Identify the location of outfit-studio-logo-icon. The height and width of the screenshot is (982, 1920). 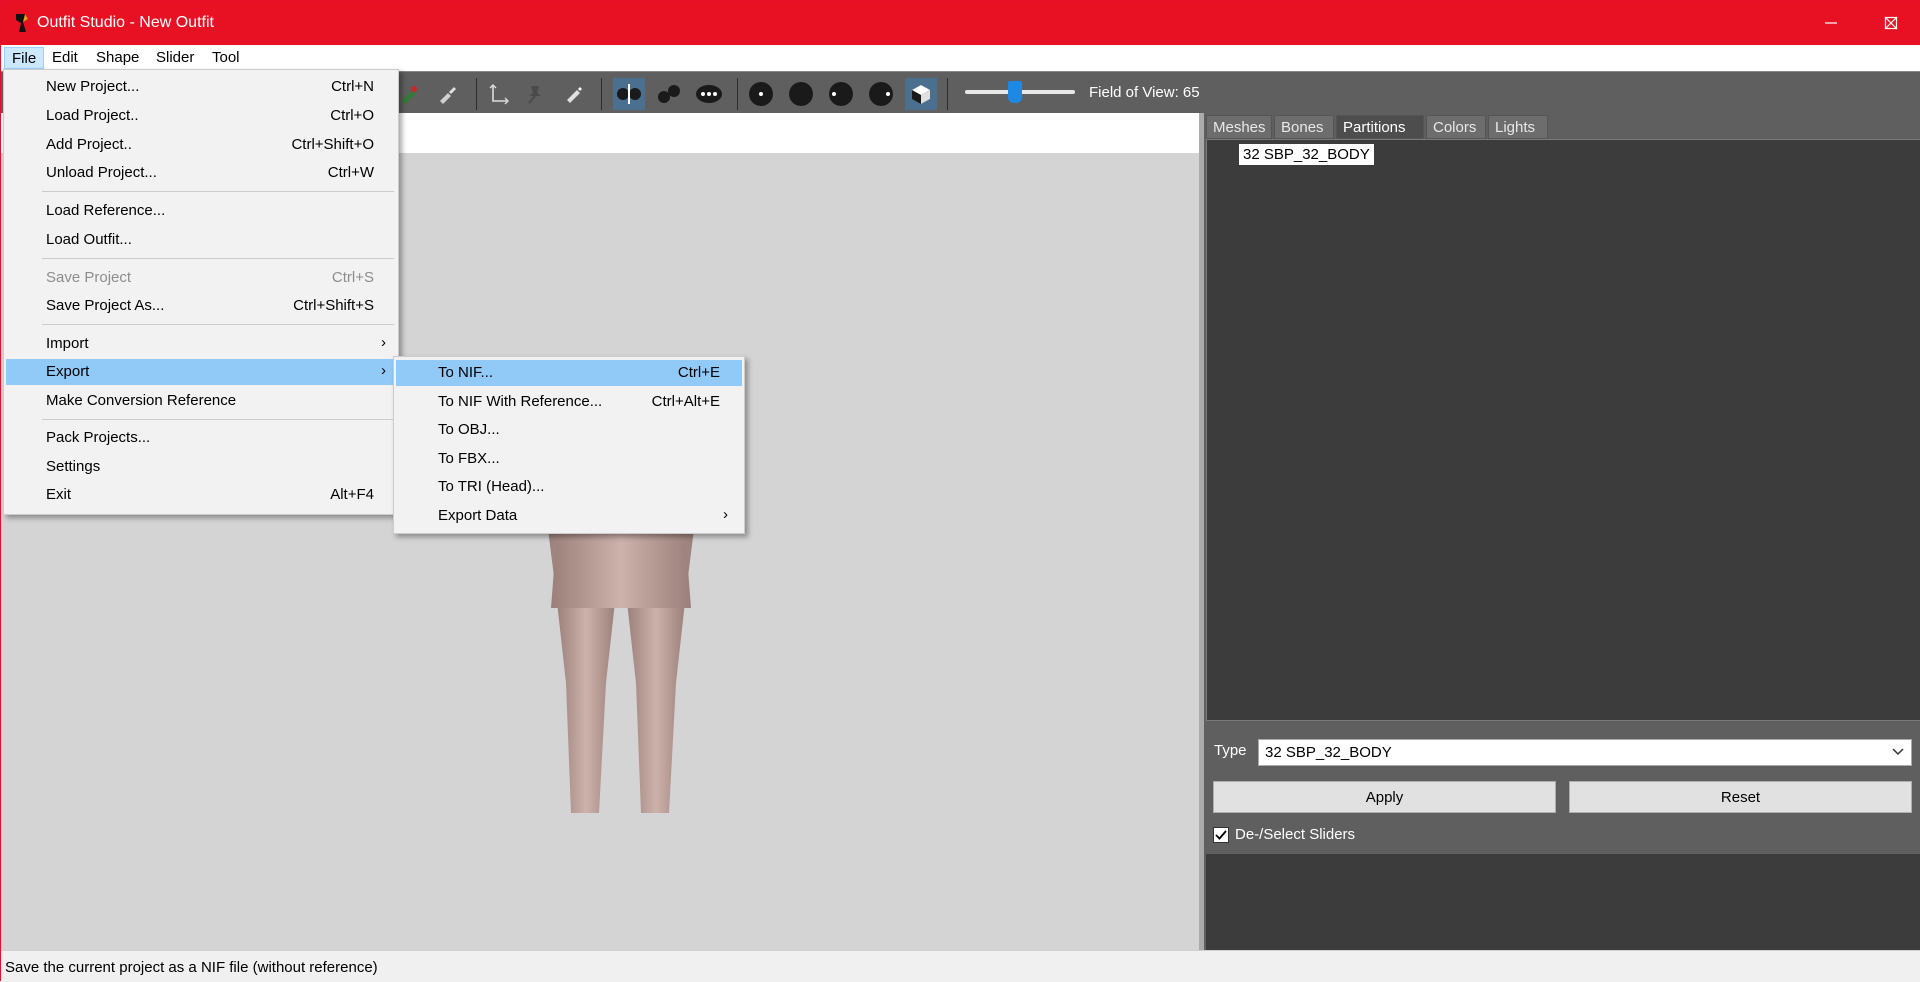
(22, 23).